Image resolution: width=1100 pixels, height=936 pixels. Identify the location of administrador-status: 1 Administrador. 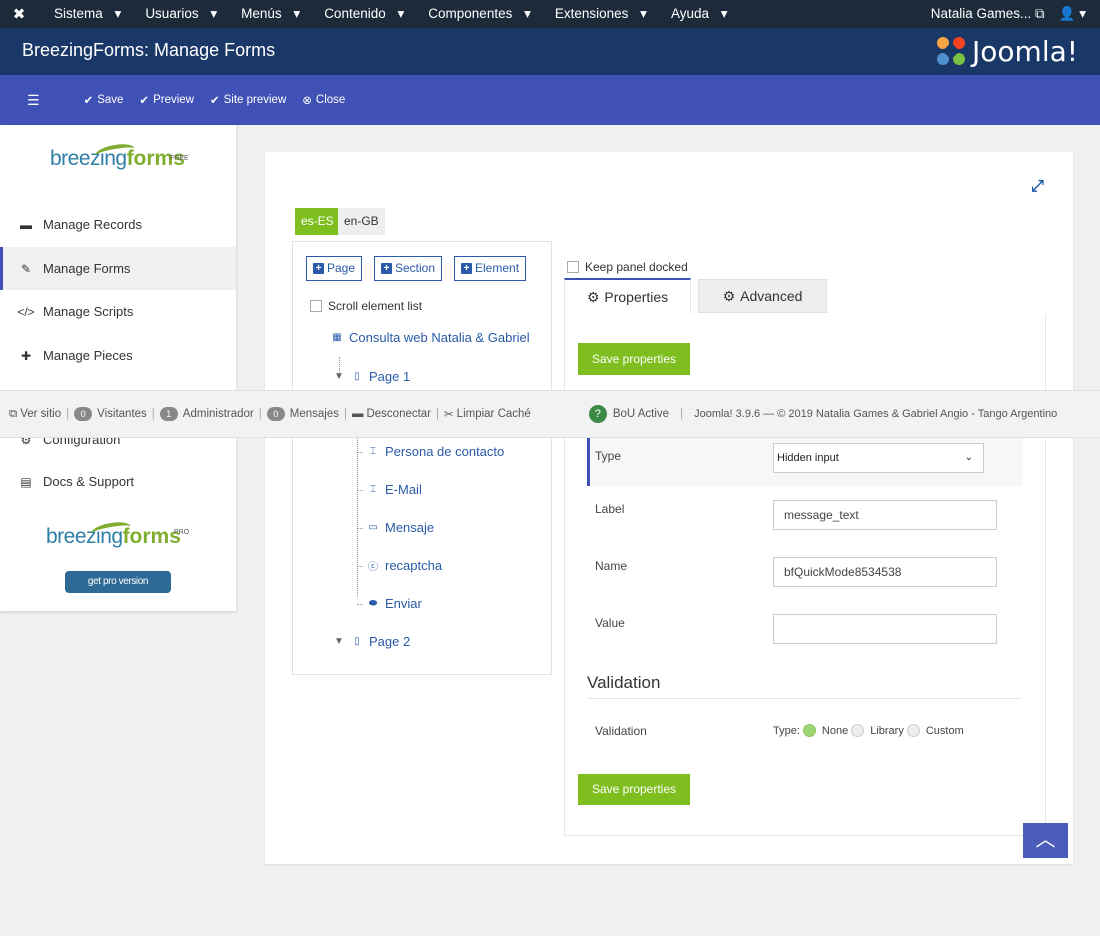
(207, 414).